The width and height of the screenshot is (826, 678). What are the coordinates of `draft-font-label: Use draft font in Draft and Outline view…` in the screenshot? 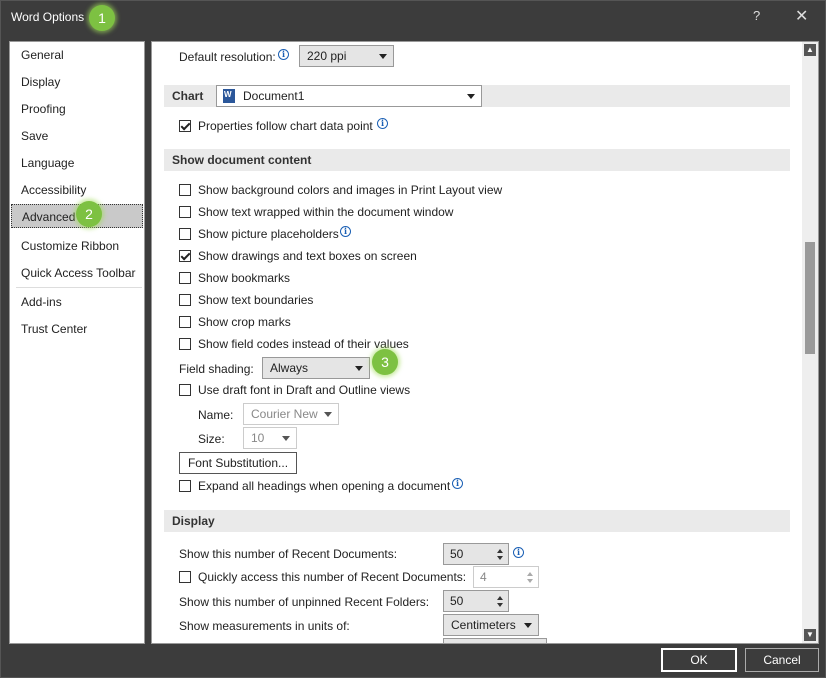 It's located at (304, 390).